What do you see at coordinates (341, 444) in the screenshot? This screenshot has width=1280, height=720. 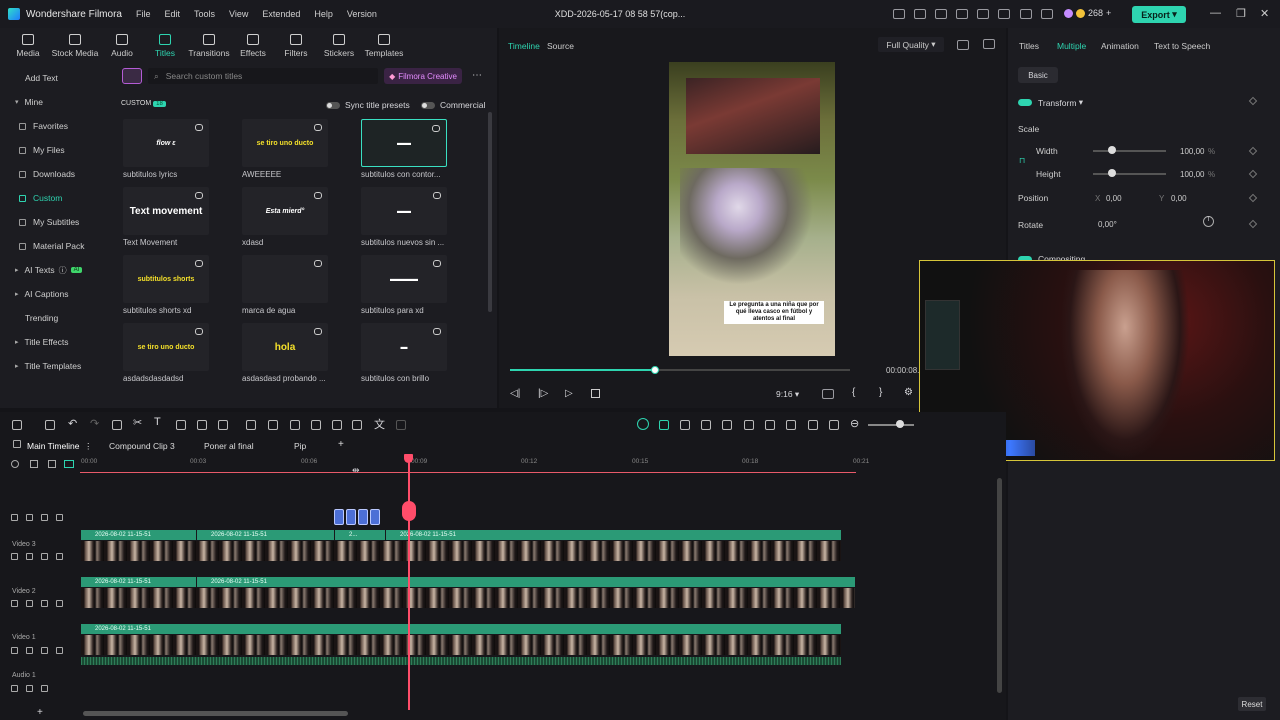 I see `add-timeline-tab-icon: +` at bounding box center [341, 444].